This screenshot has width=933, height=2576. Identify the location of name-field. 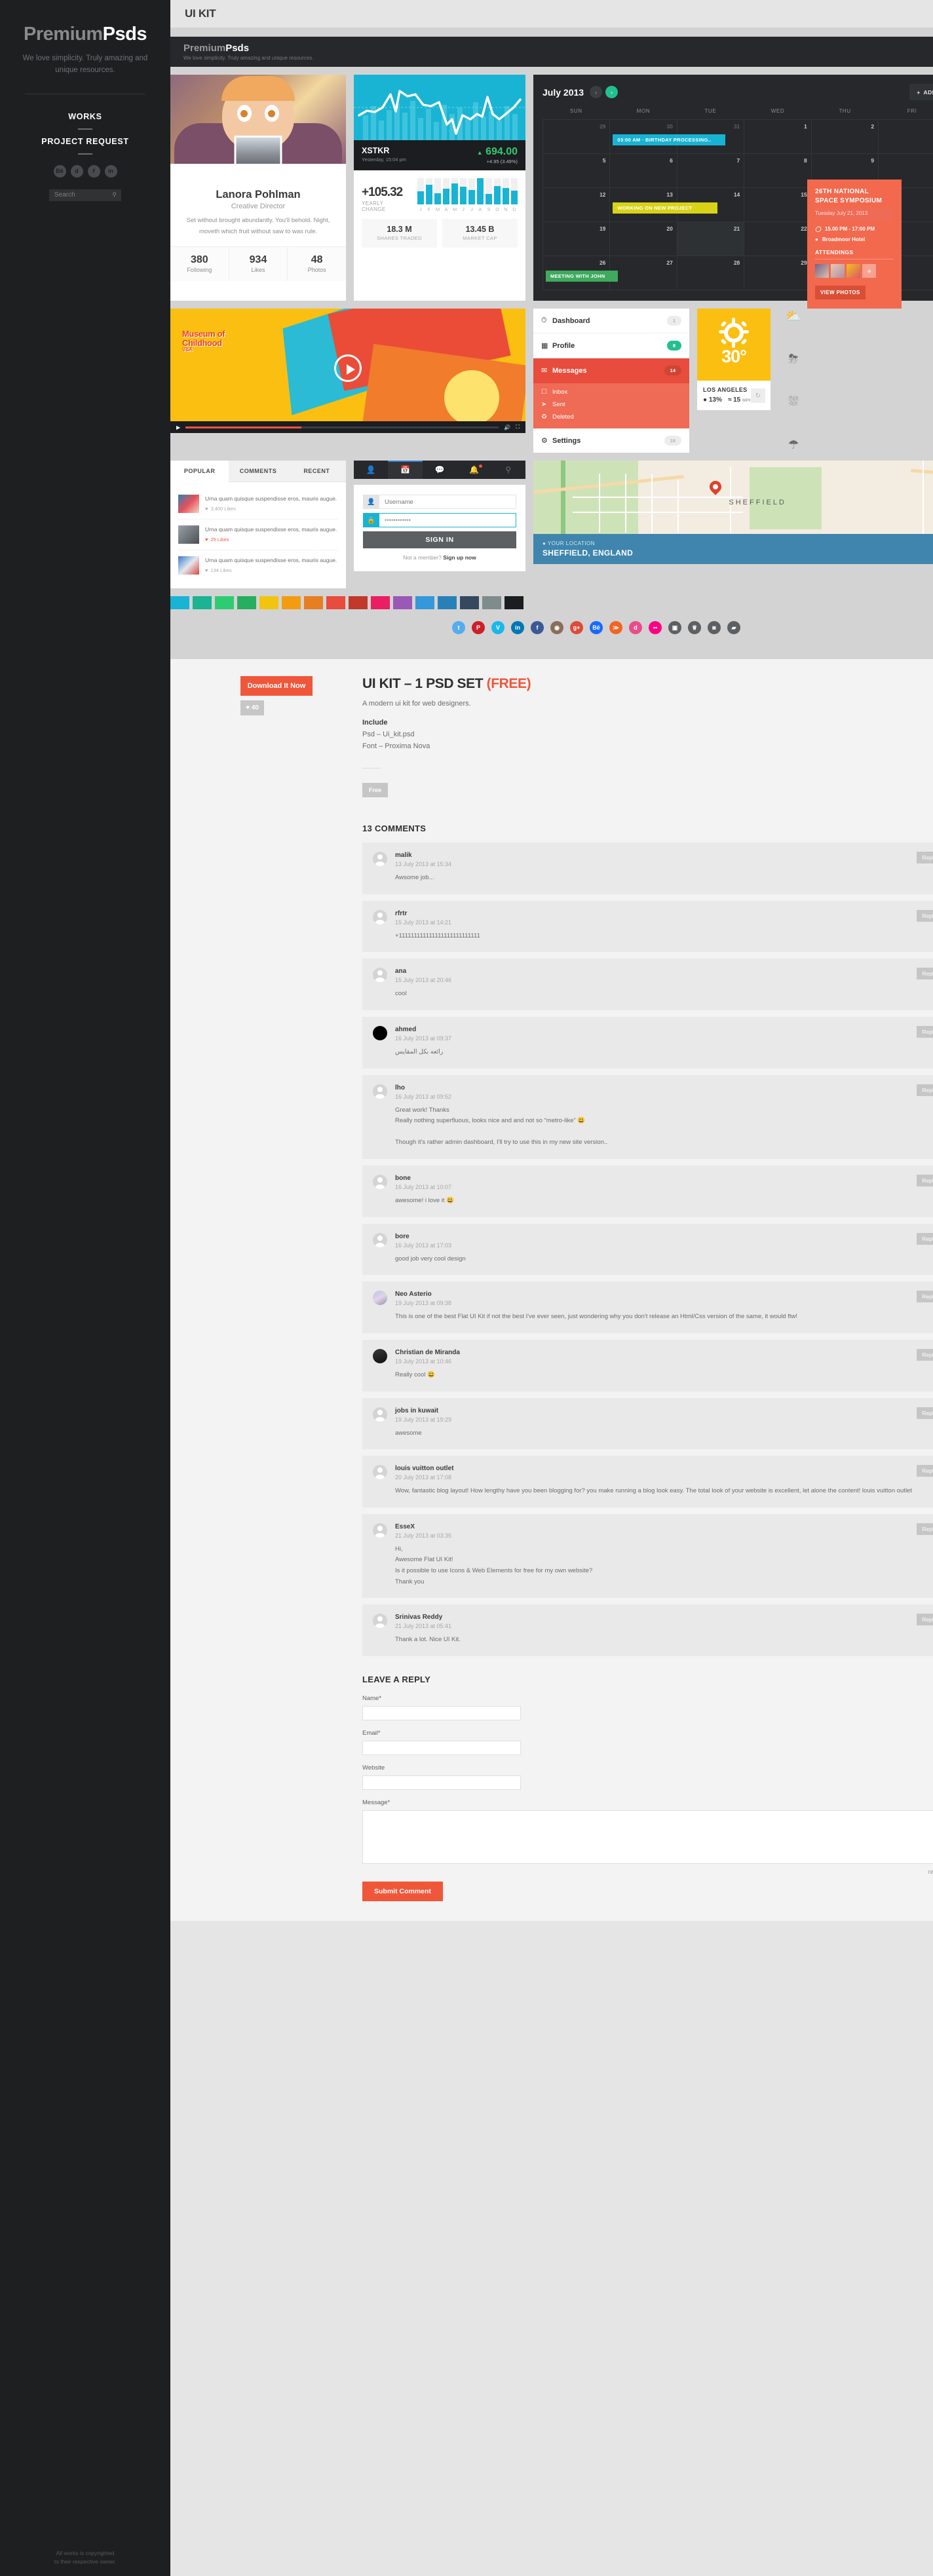
(441, 1713).